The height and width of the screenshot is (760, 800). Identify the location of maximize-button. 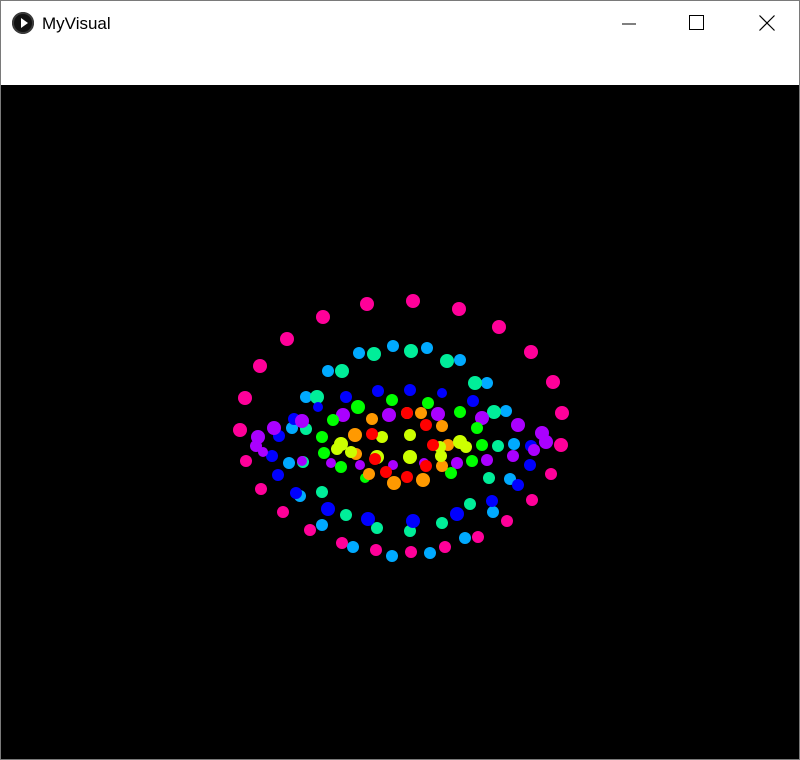
(697, 23).